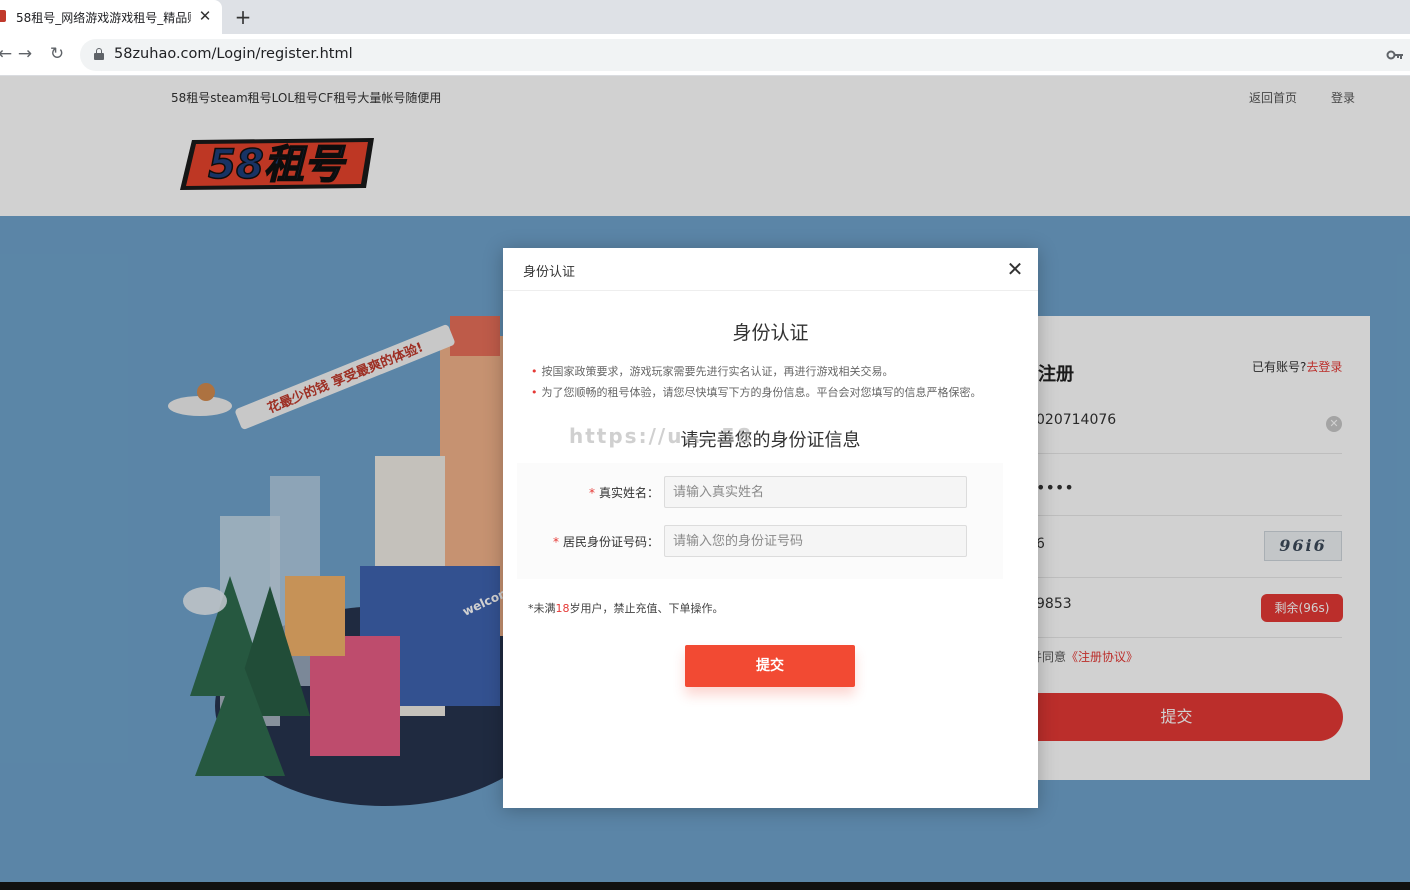 The height and width of the screenshot is (890, 1410). What do you see at coordinates (103, 18) in the screenshot?
I see `tab-title: 58租号_网络游戏游戏租号_精品账号` at bounding box center [103, 18].